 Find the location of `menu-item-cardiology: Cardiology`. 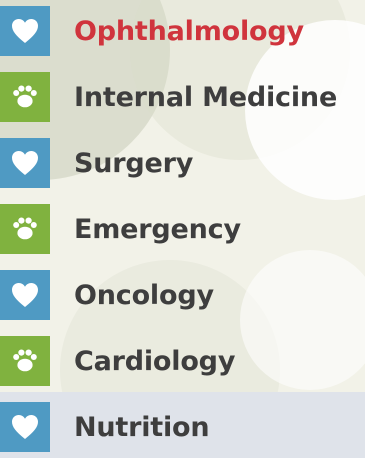

menu-item-cardiology: Cardiology is located at coordinates (182, 361).